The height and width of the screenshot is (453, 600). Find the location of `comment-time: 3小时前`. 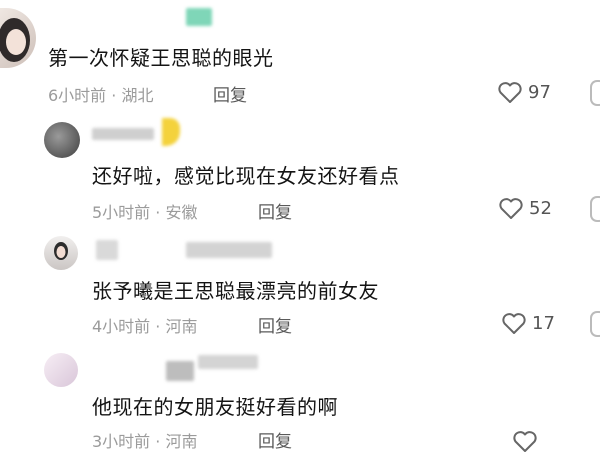

comment-time: 3小时前 is located at coordinates (121, 441).